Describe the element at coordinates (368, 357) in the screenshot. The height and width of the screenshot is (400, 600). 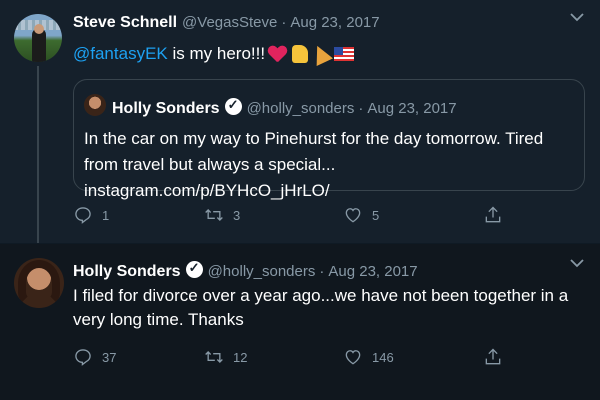
I see `like-button: 146` at that location.